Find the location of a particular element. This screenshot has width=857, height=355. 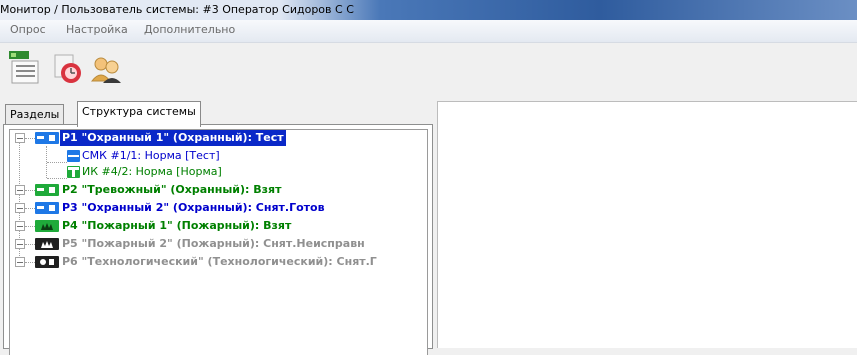

smk-sensor-icon is located at coordinates (73, 156).